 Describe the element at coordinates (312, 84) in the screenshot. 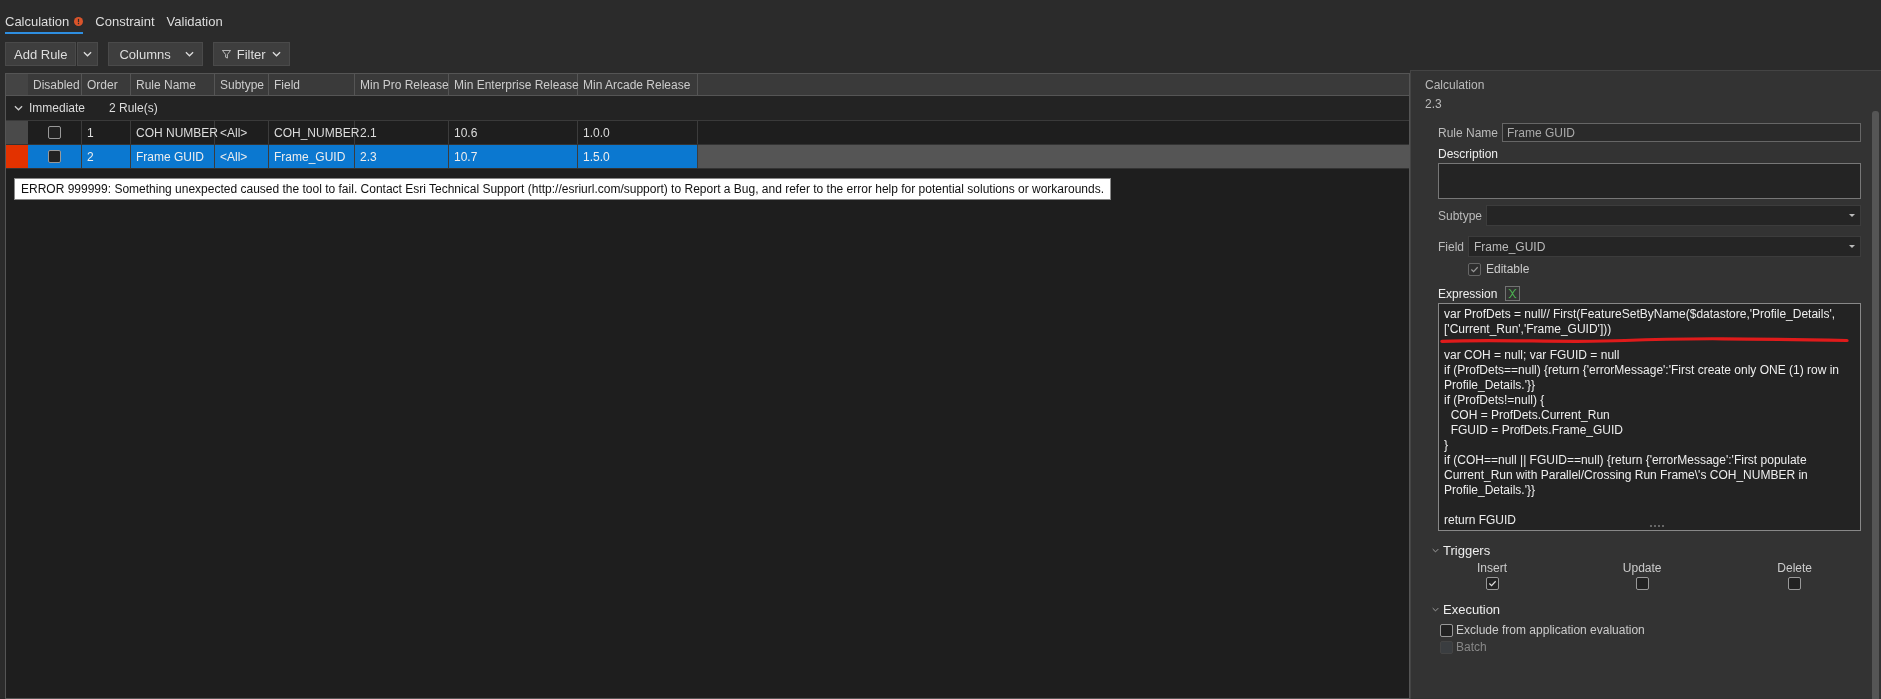

I see `column-header: Field` at that location.